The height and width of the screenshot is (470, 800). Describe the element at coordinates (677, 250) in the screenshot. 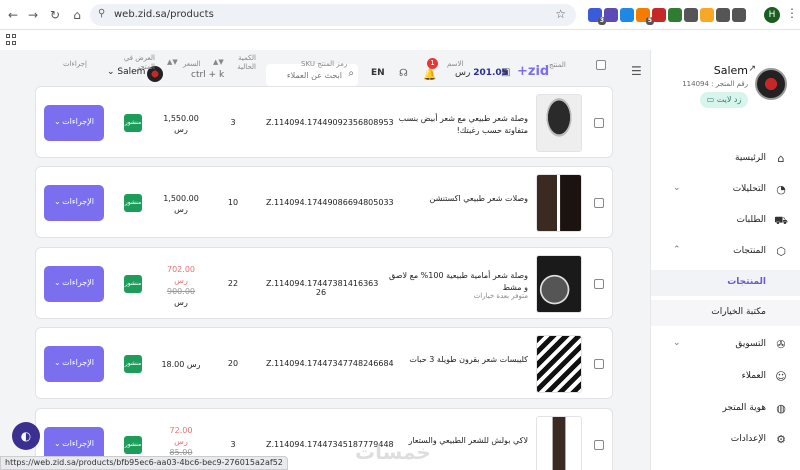

I see `chevron-icon: ⌃` at that location.